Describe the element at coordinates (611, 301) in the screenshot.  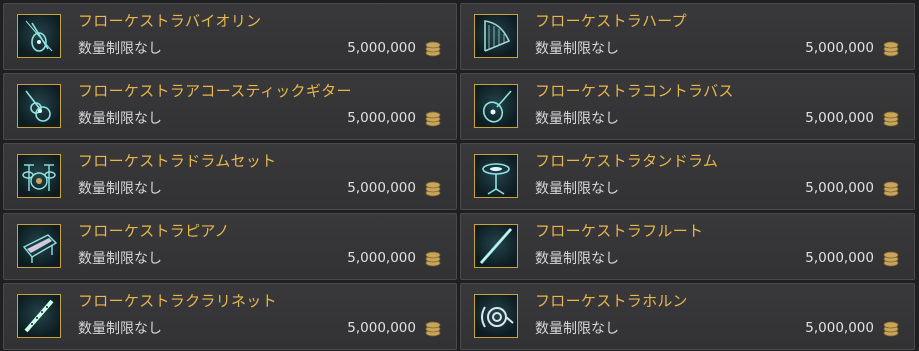
I see `item-name: フローケストラホルン` at that location.